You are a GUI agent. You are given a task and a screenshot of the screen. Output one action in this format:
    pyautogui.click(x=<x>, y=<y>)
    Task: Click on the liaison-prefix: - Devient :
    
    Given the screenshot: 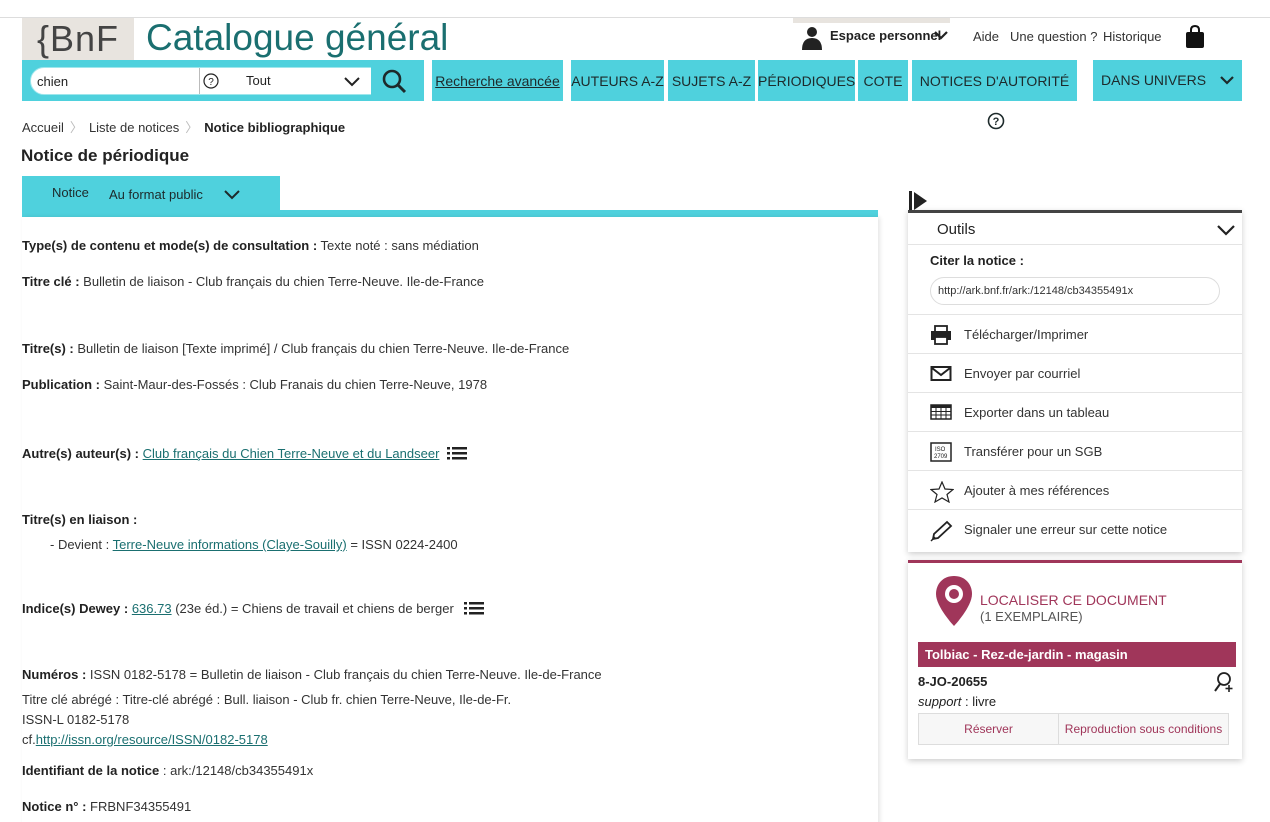 What is the action you would take?
    pyautogui.click(x=81, y=544)
    